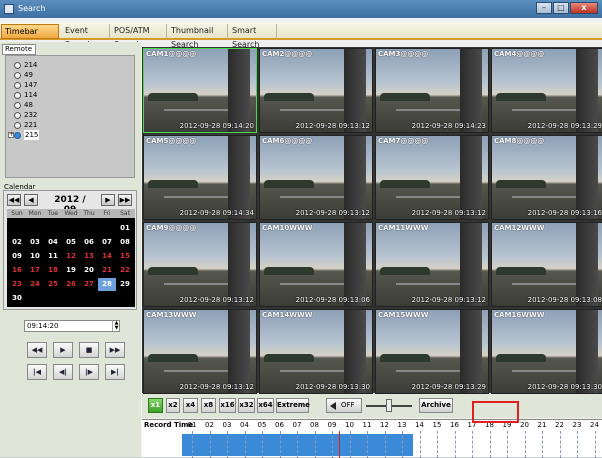 This screenshot has width=602, height=458. Describe the element at coordinates (348, 405) in the screenshot. I see `audio-state: OFF` at that location.